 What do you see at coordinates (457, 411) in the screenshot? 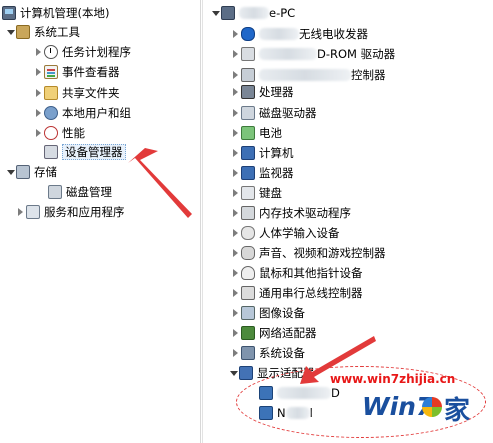
I see `logo-char: 家` at bounding box center [457, 411].